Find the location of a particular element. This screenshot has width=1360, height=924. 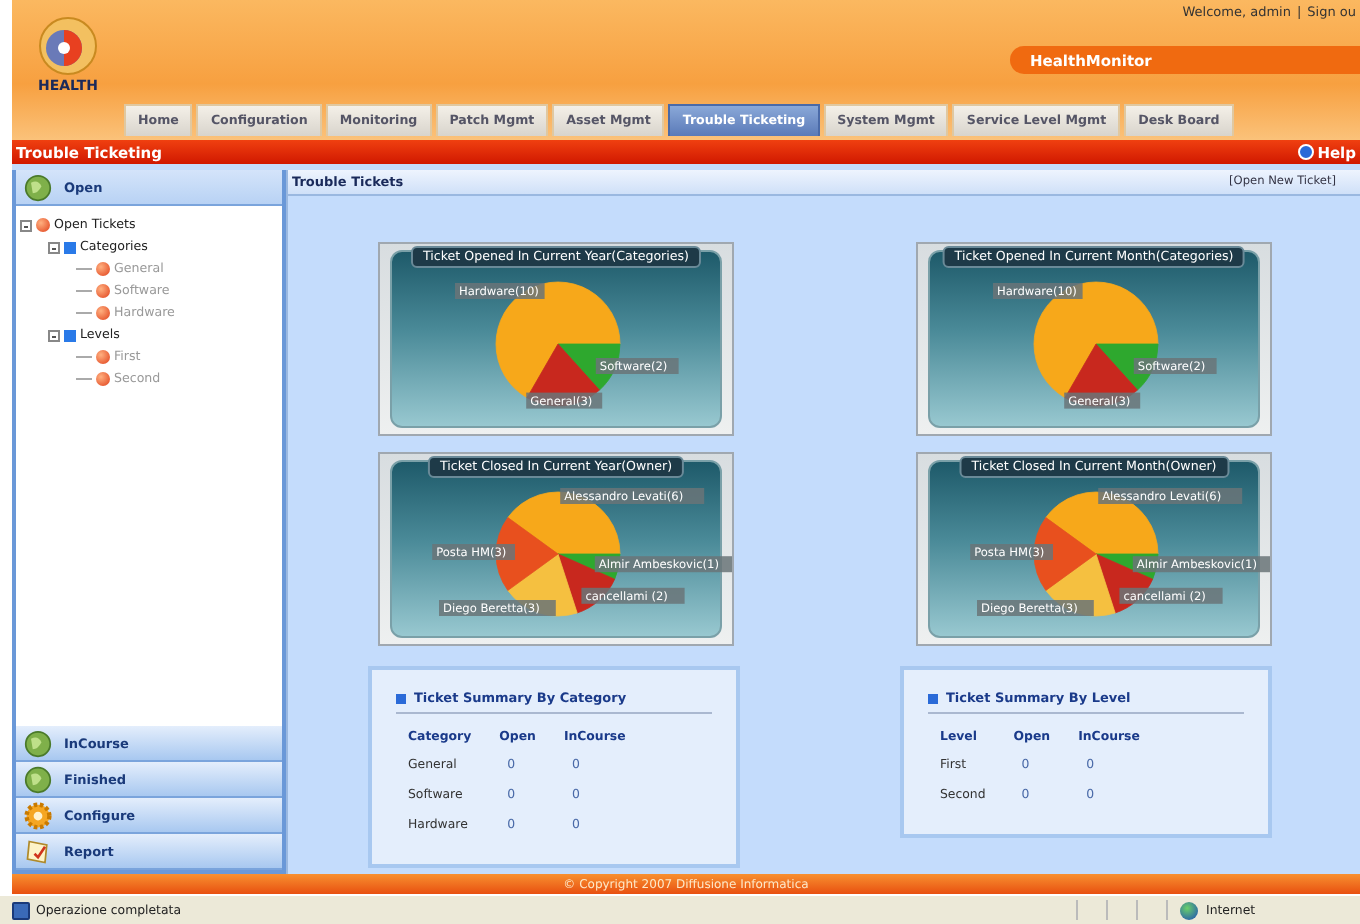

checklist-icon is located at coordinates (38, 851).